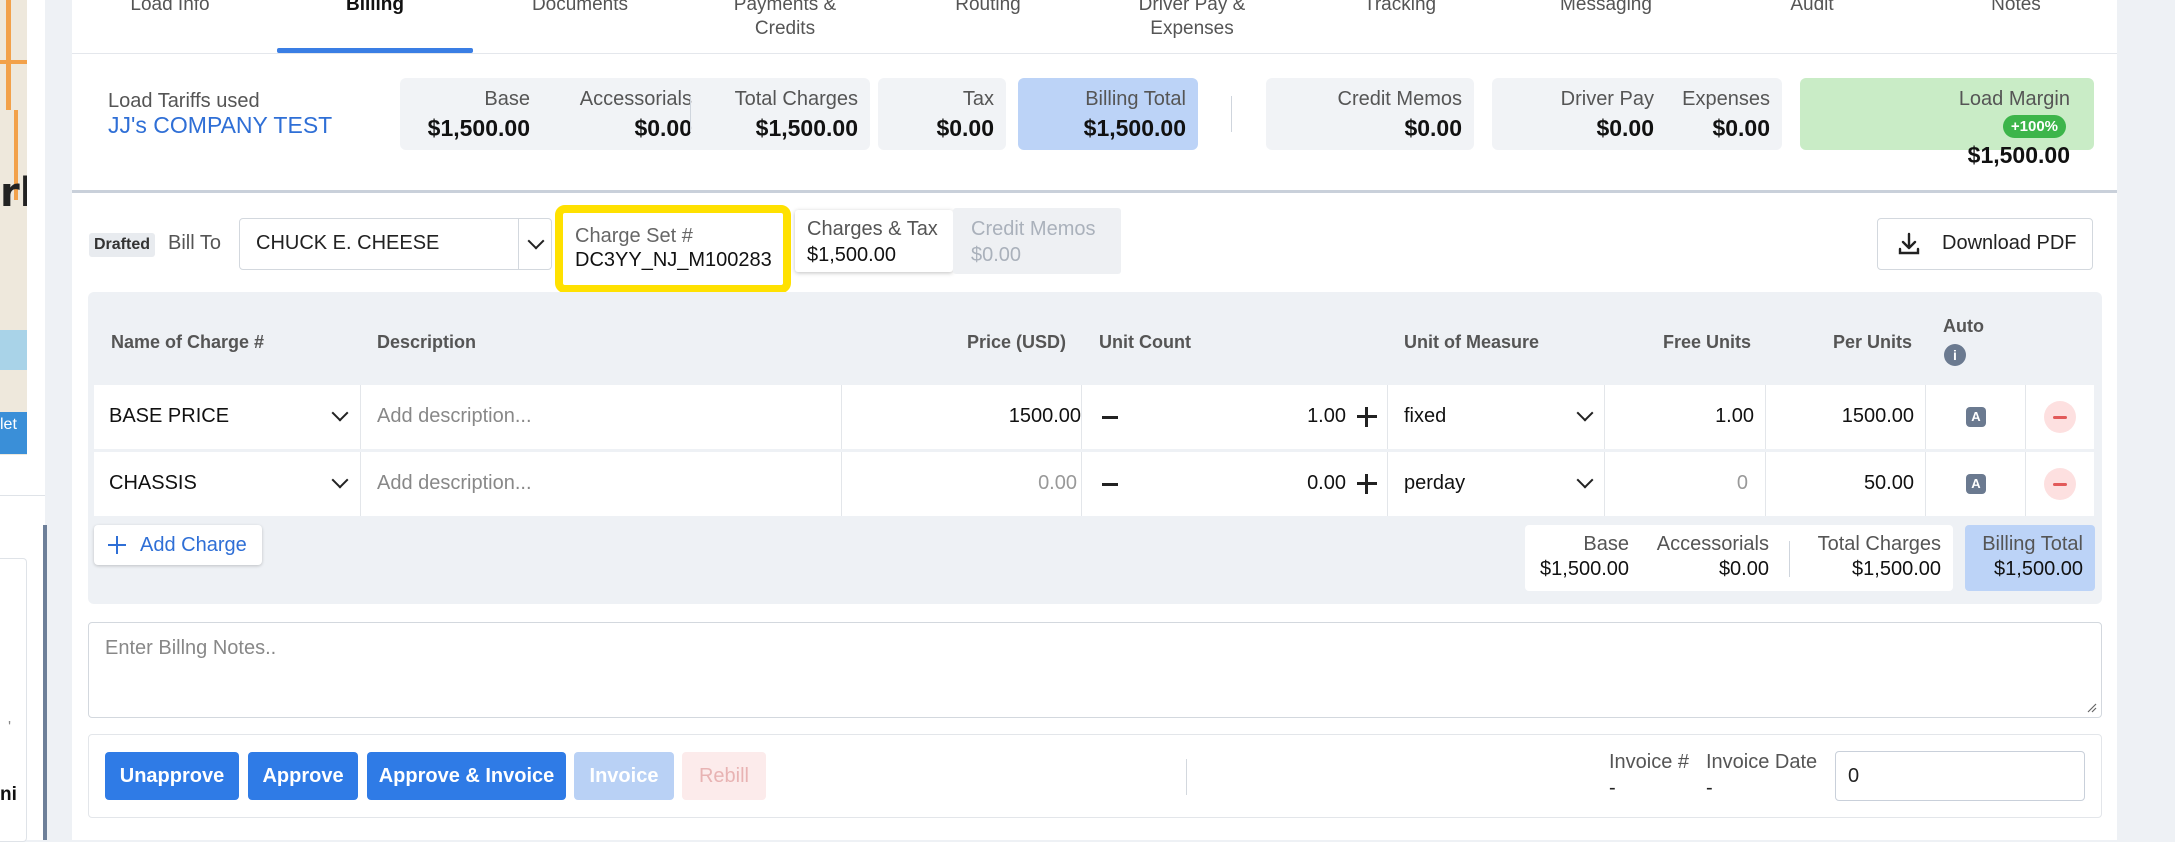 This screenshot has width=2175, height=842. What do you see at coordinates (1434, 483) in the screenshot?
I see `unit-measure-select: perday` at bounding box center [1434, 483].